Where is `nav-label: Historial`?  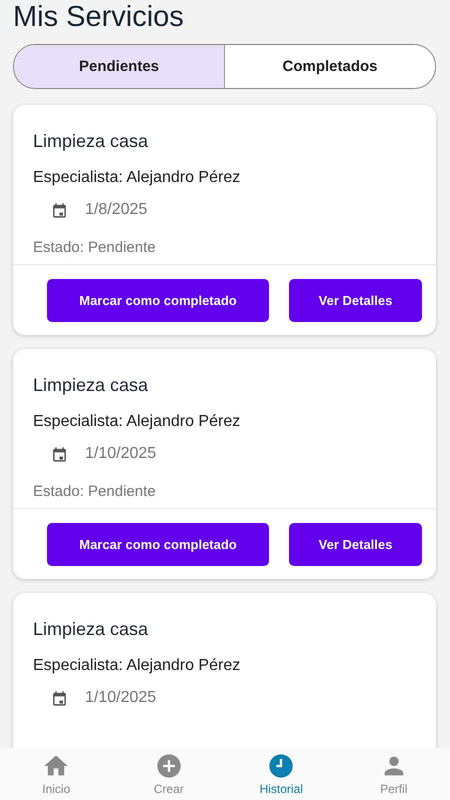
nav-label: Historial is located at coordinates (281, 789).